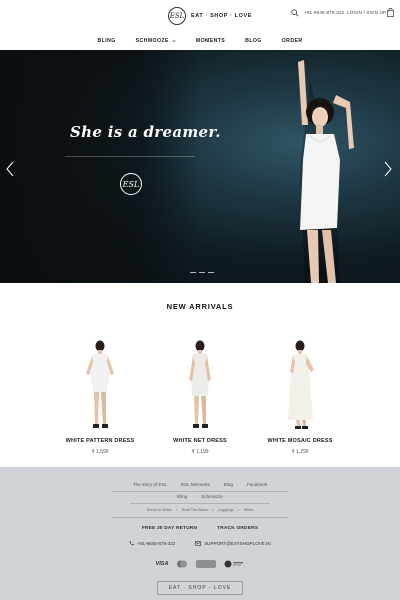 This screenshot has width=400, height=600. I want to click on footer-phone-number: +91-9845-879-322, so click(156, 543).